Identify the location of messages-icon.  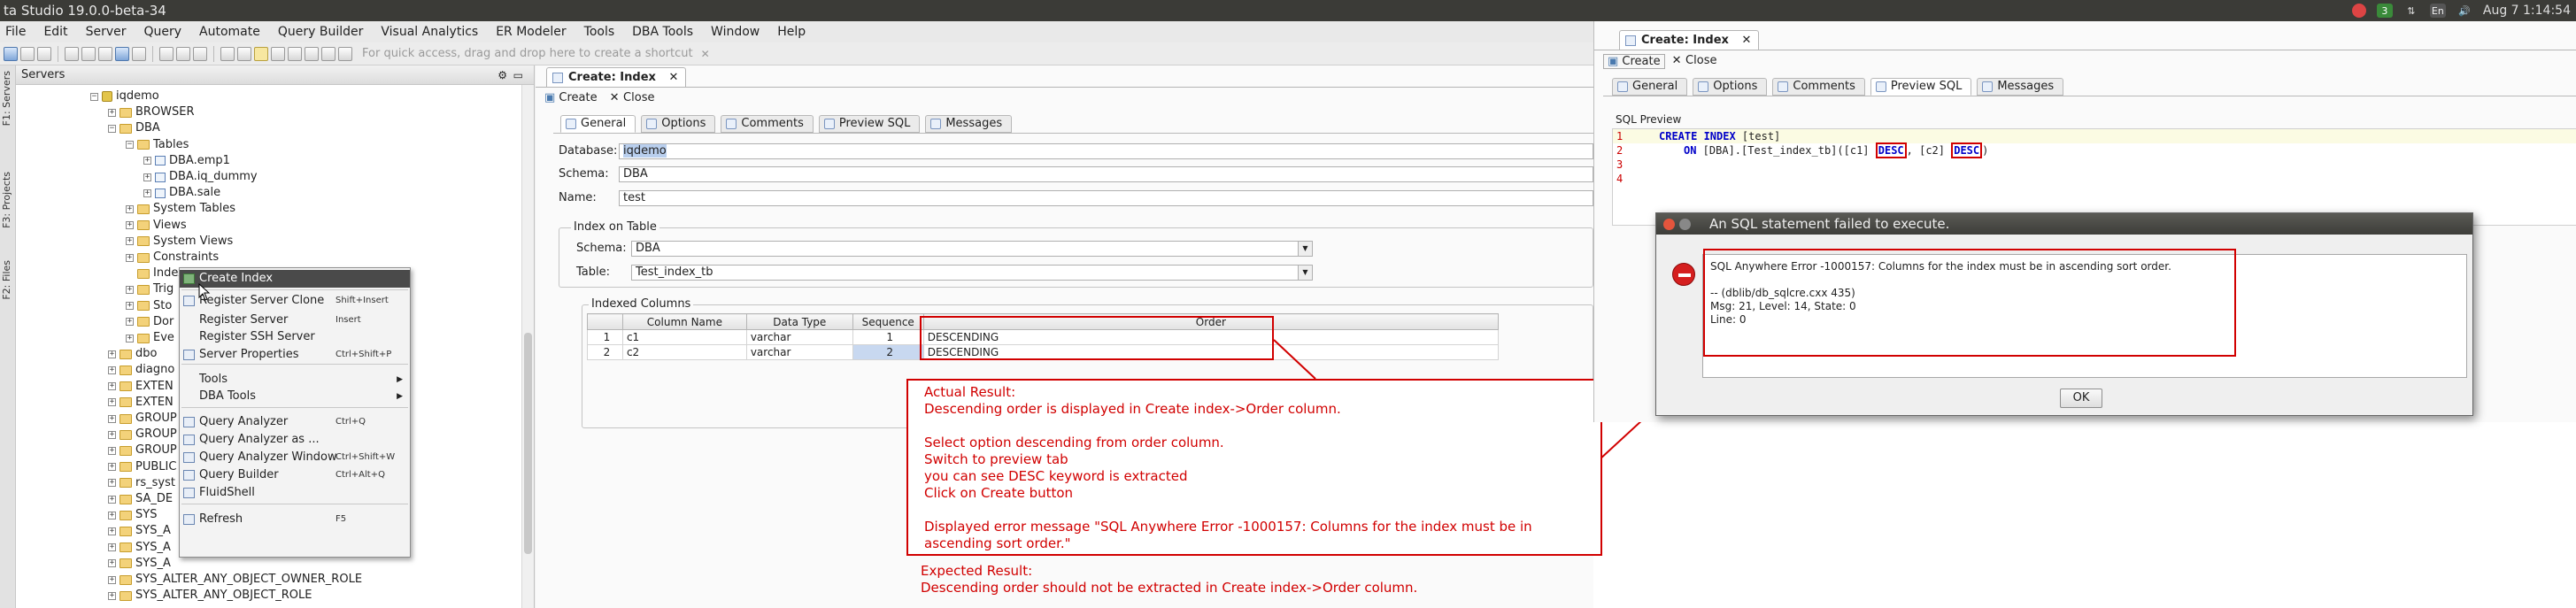
(1988, 86).